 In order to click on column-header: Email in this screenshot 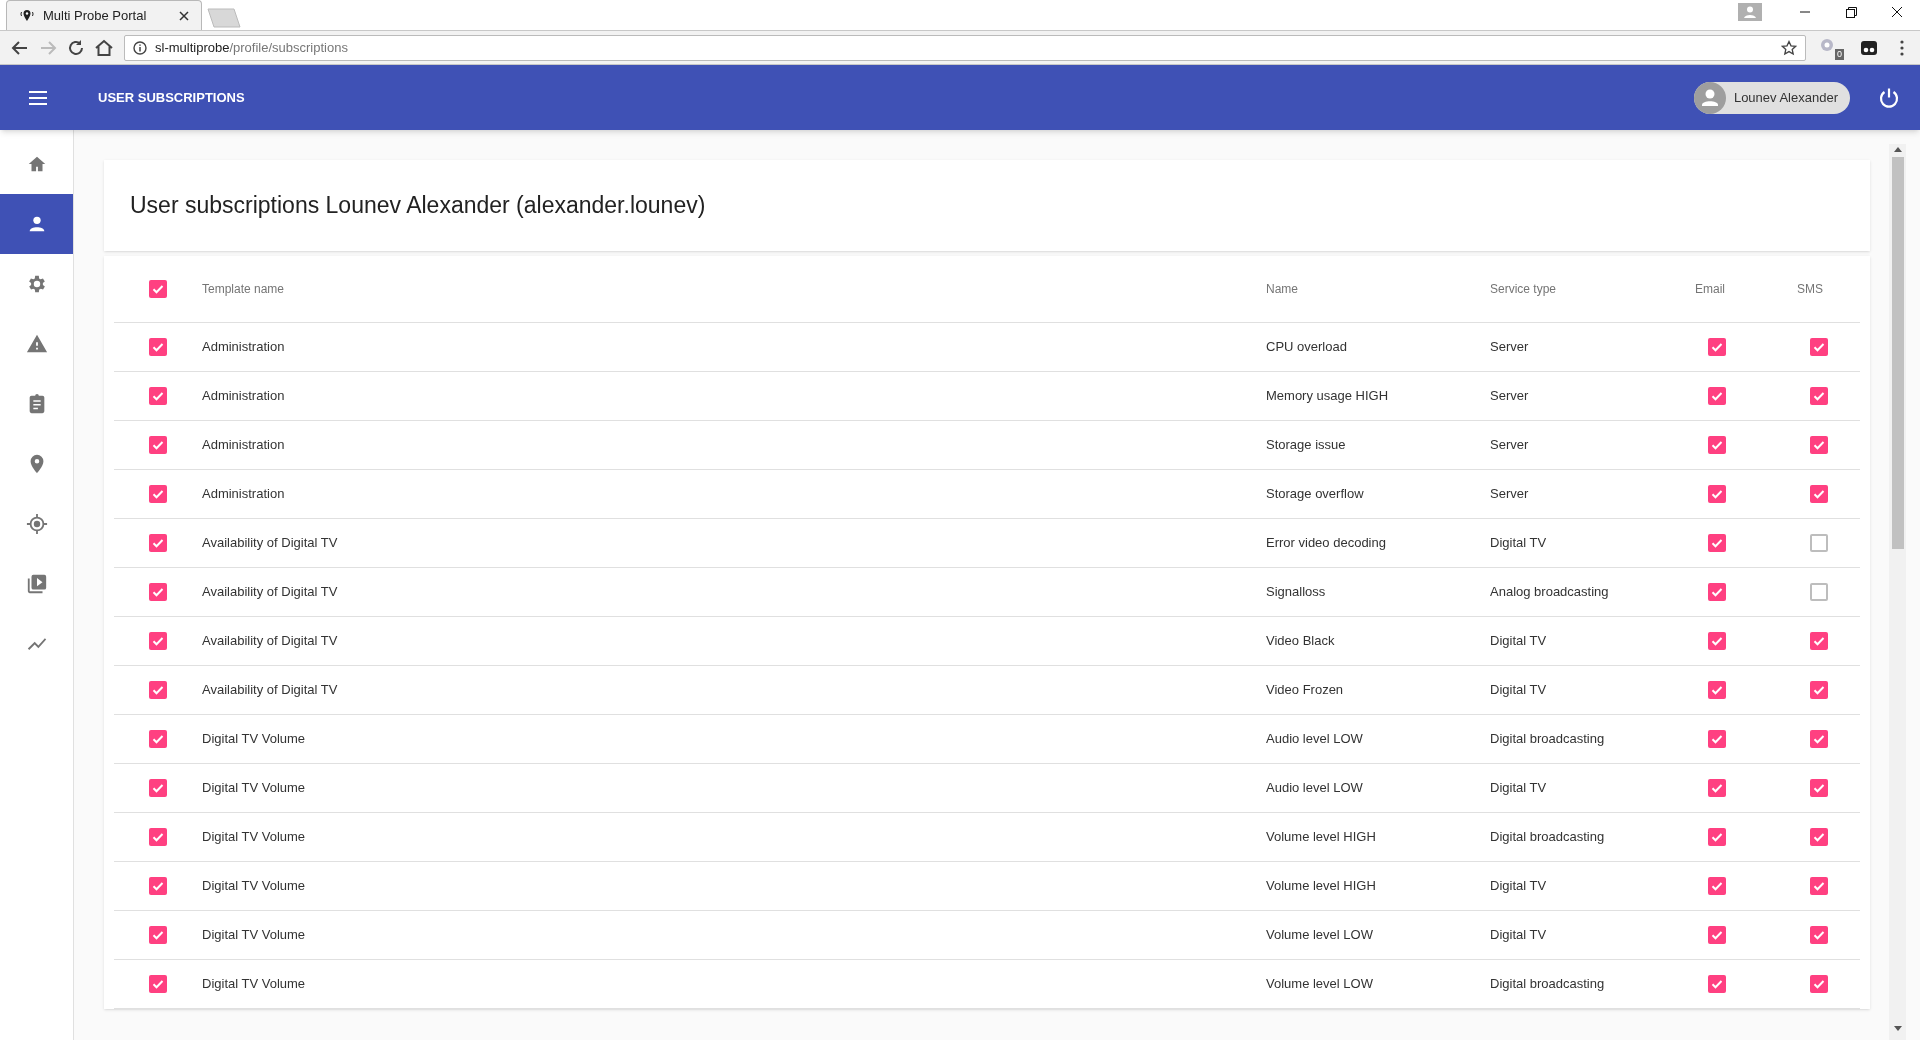, I will do `click(1710, 289)`.